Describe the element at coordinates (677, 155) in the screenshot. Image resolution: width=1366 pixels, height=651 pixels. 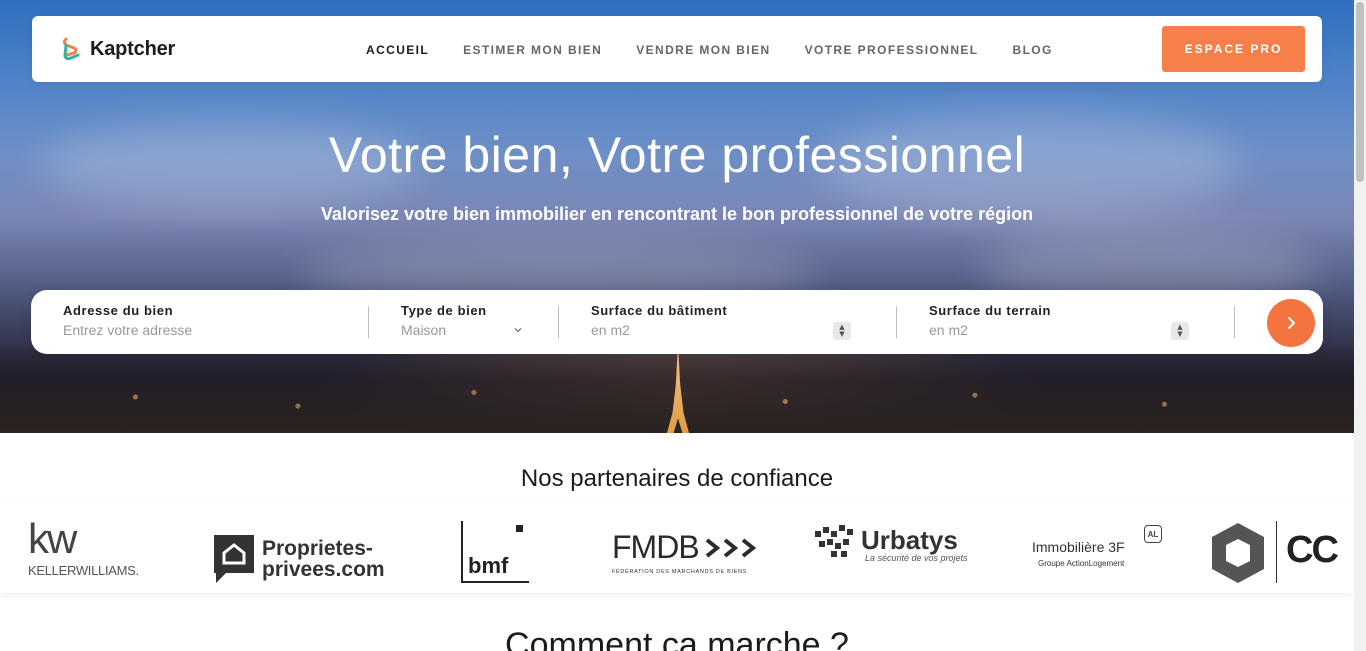
I see `hero-title: Votre bien, Votre professionnel` at that location.